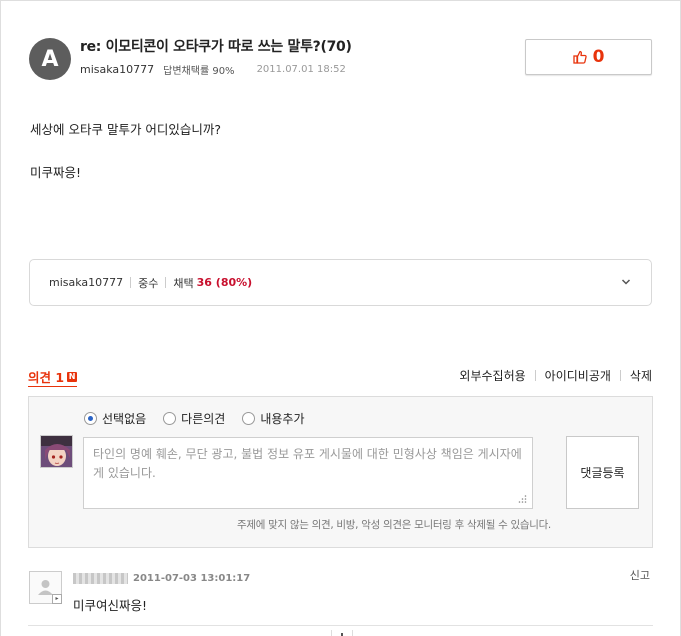  What do you see at coordinates (192, 578) in the screenshot?
I see `comment-date: 2011-07-03 13:01:17` at bounding box center [192, 578].